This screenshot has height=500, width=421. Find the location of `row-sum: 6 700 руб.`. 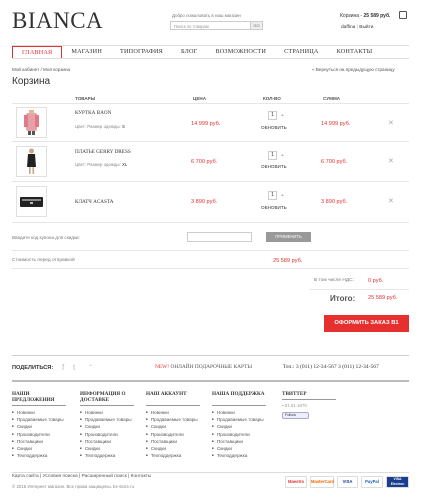

row-sum: 6 700 руб. is located at coordinates (334, 162).